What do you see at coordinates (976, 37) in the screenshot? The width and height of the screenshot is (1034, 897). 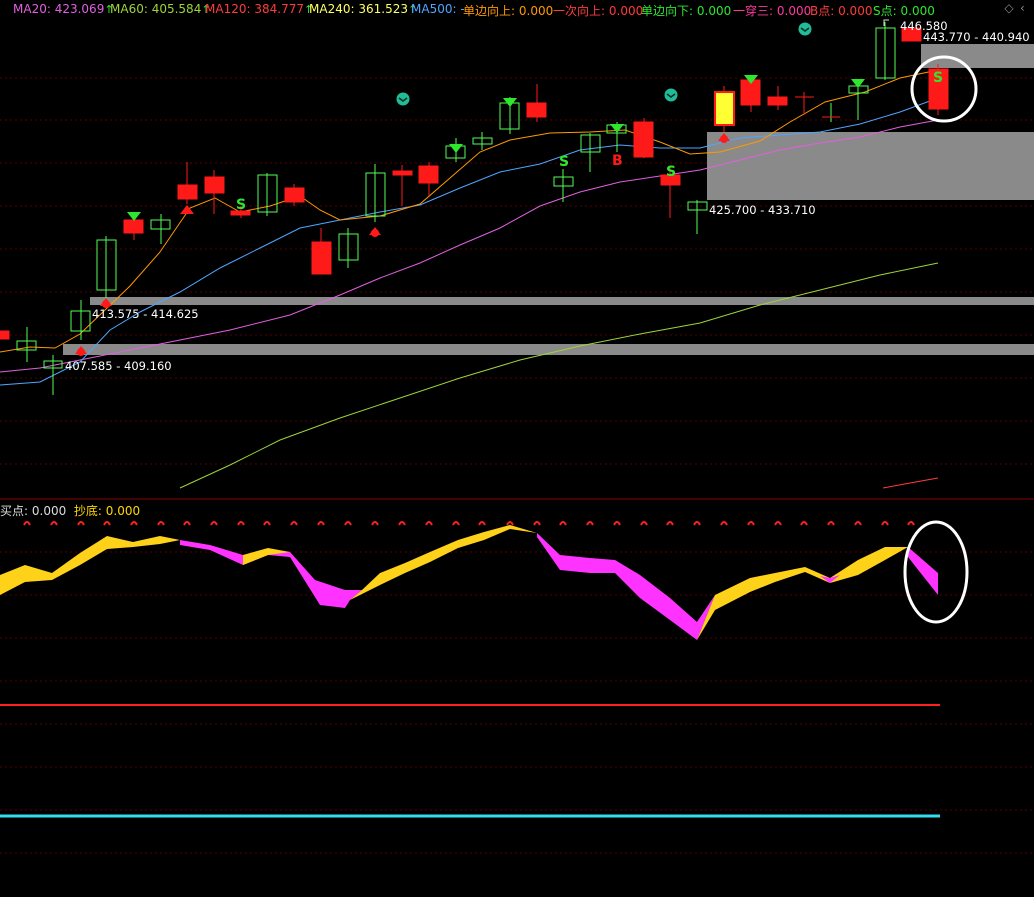 I see `price-label-zone-top: 443.770 - 440.940` at bounding box center [976, 37].